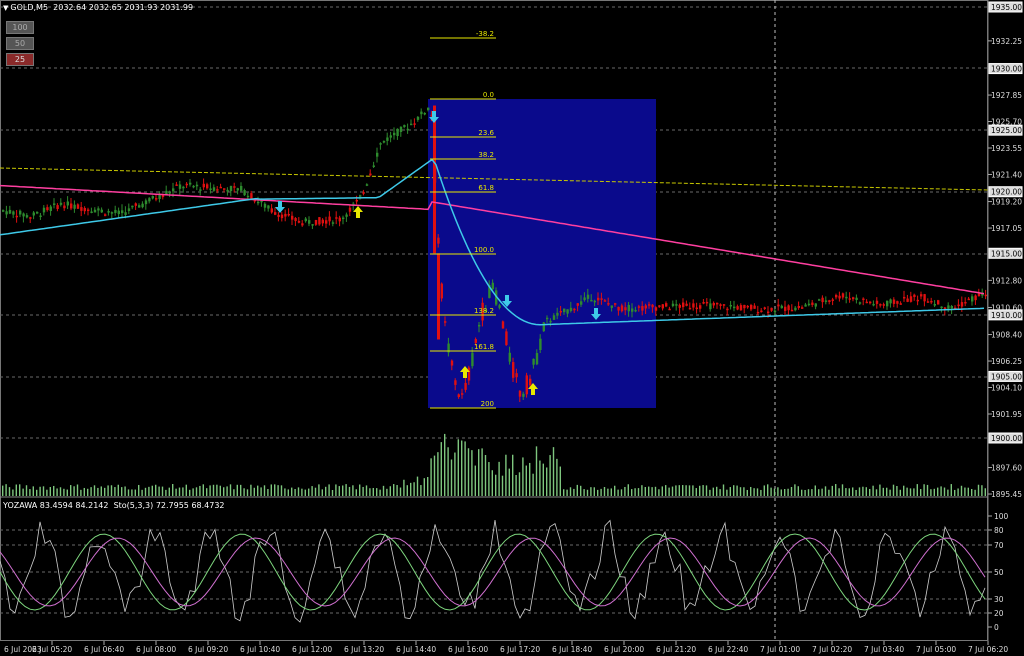  Describe the element at coordinates (1006, 438) in the screenshot. I see `price-label: 1900.00` at that location.